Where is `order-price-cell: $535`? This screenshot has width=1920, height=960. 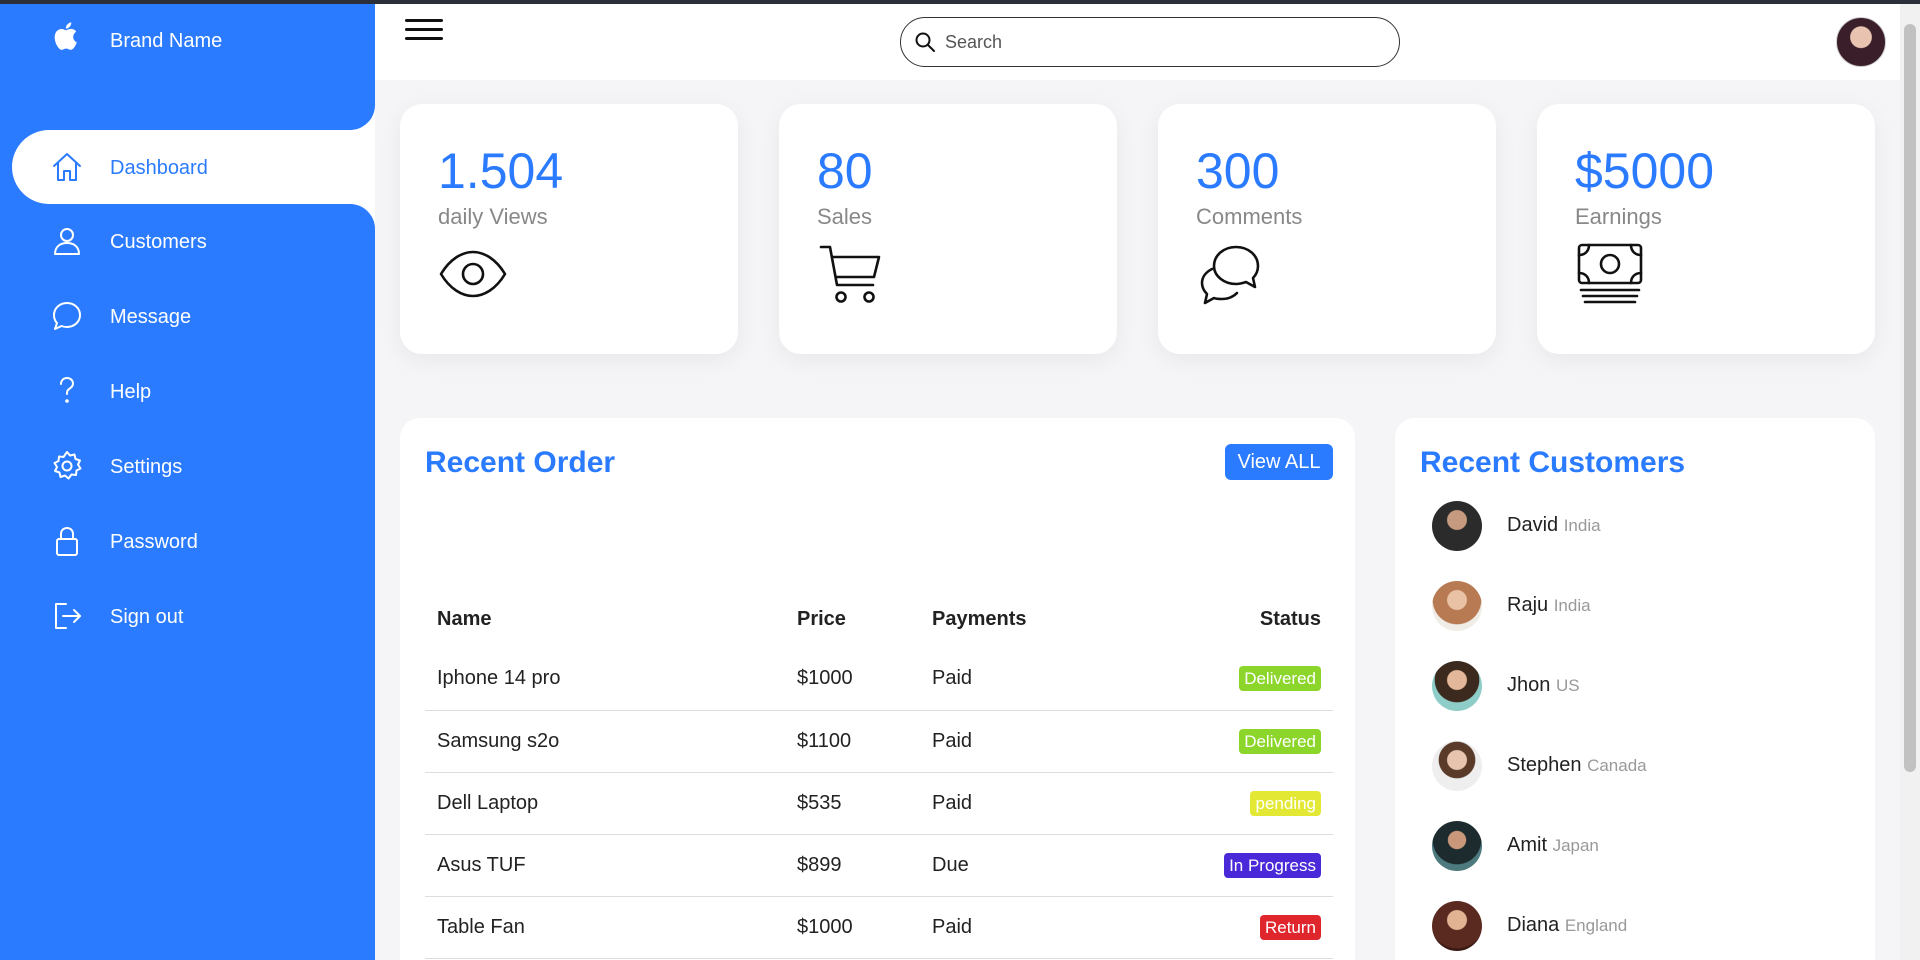
order-price-cell: $535 is located at coordinates (852, 803).